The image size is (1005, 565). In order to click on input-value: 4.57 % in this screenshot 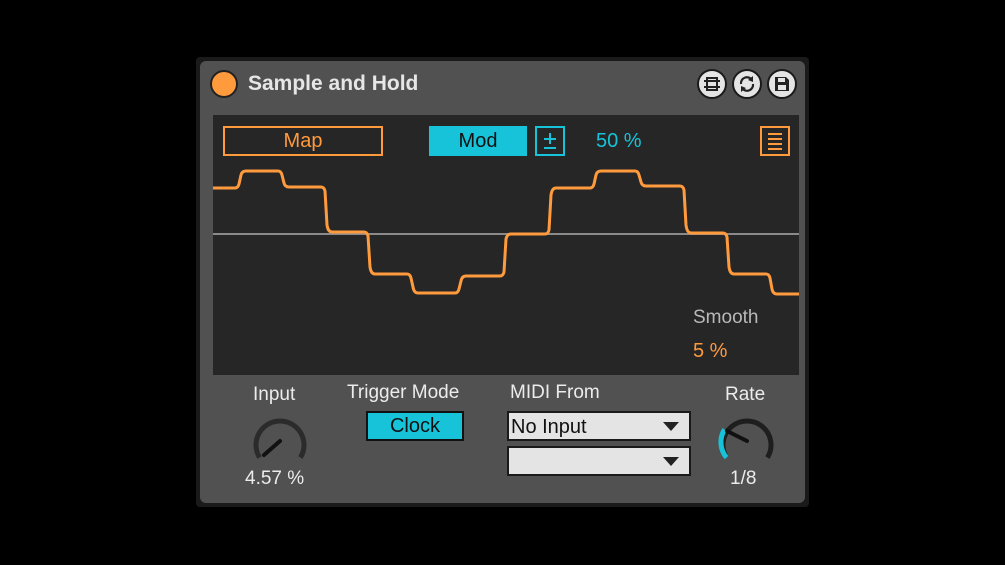, I will do `click(274, 479)`.